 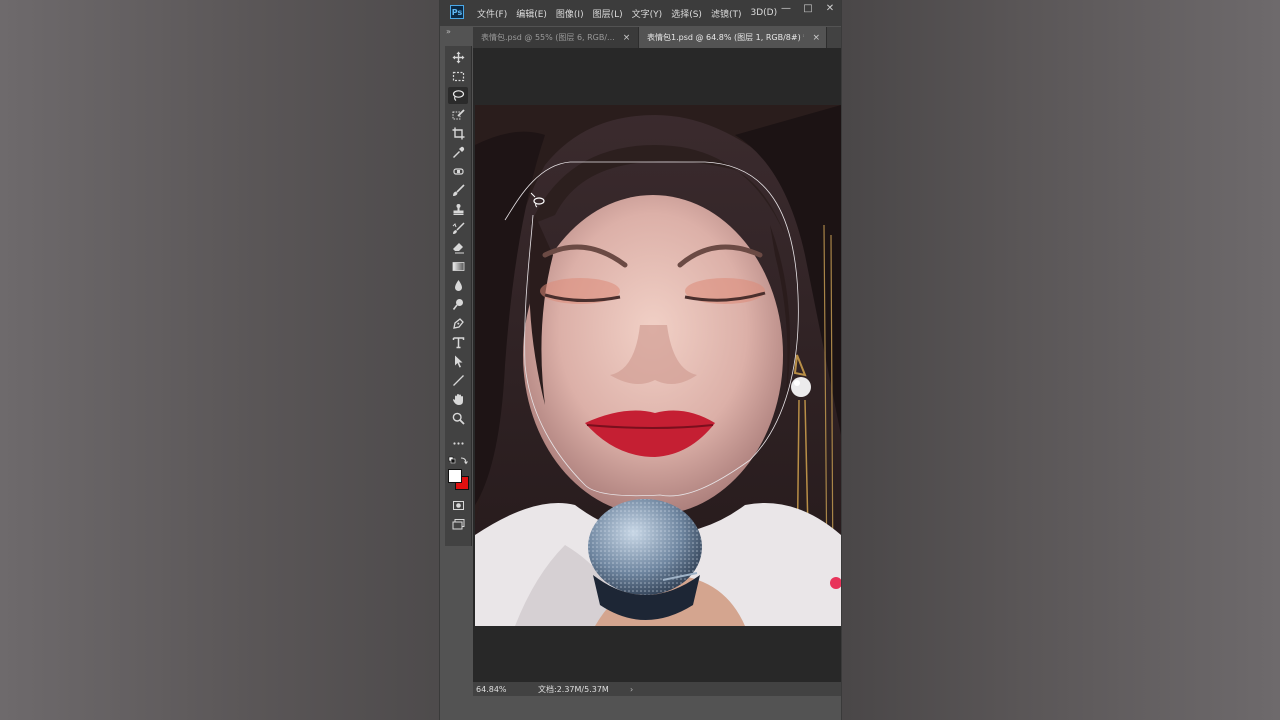 I want to click on move-tool, so click(x=458, y=57).